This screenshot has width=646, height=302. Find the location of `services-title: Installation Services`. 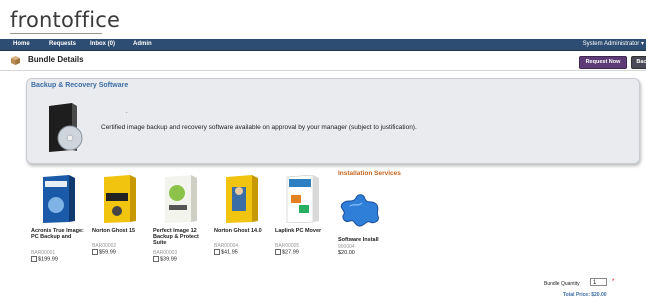

services-title: Installation Services is located at coordinates (369, 173).